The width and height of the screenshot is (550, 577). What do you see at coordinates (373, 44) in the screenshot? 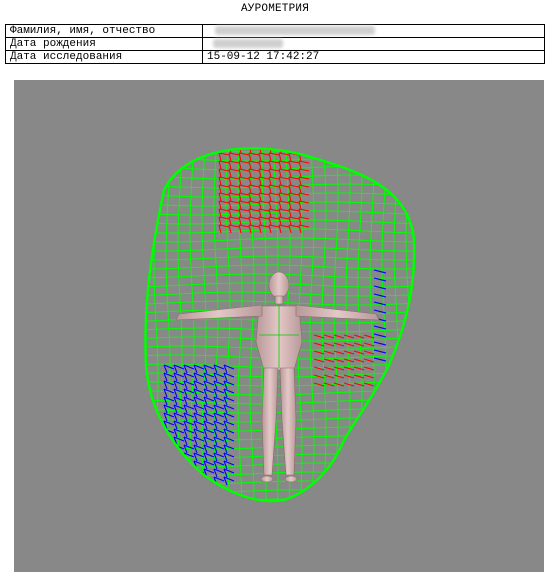
I see `value-birth-date` at bounding box center [373, 44].